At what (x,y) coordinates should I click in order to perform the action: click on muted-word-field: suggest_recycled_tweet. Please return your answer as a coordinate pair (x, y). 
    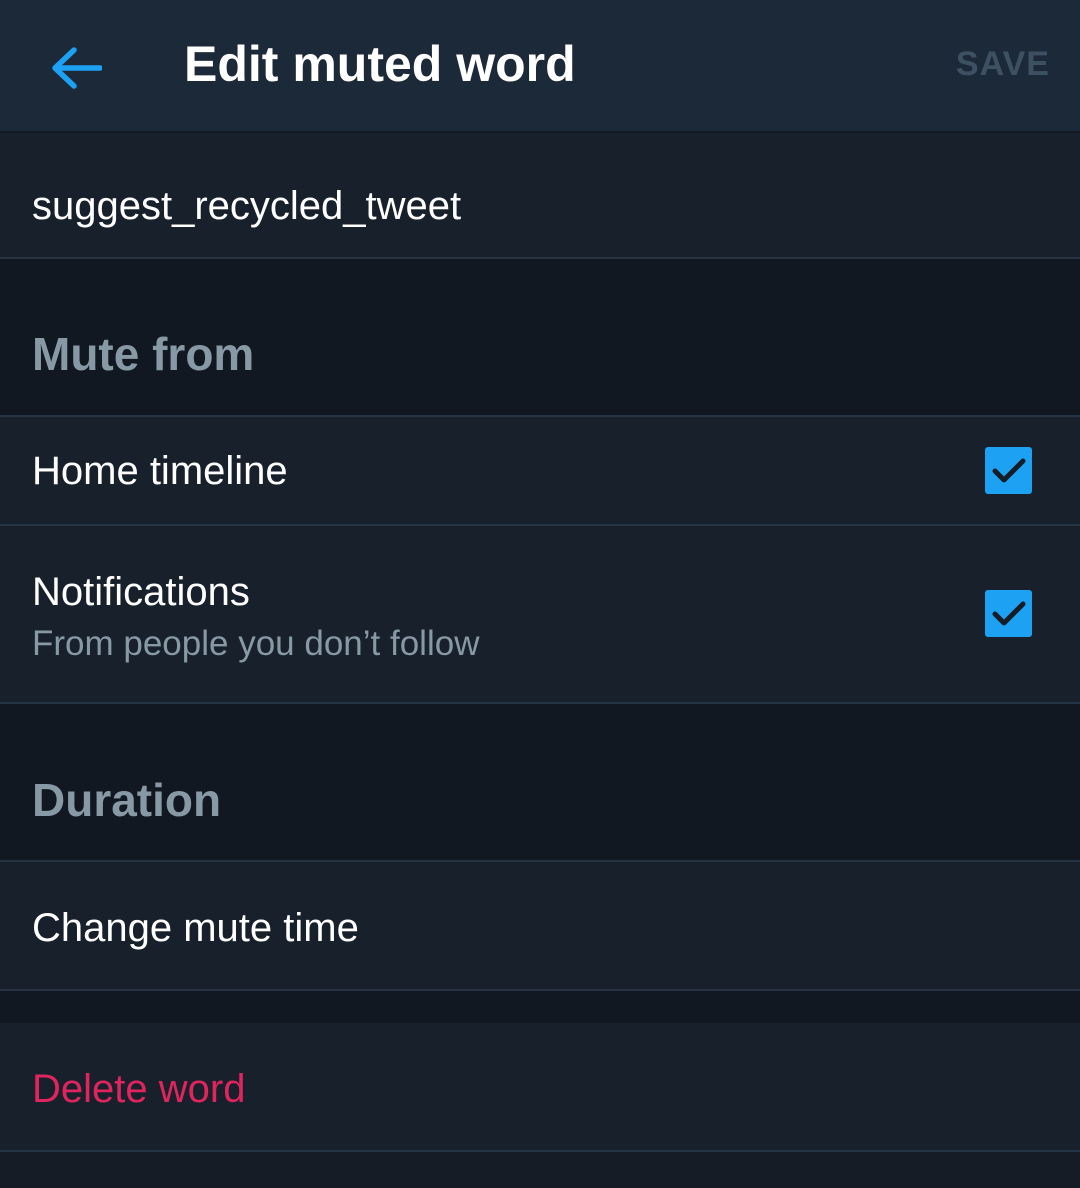
    Looking at the image, I should click on (540, 196).